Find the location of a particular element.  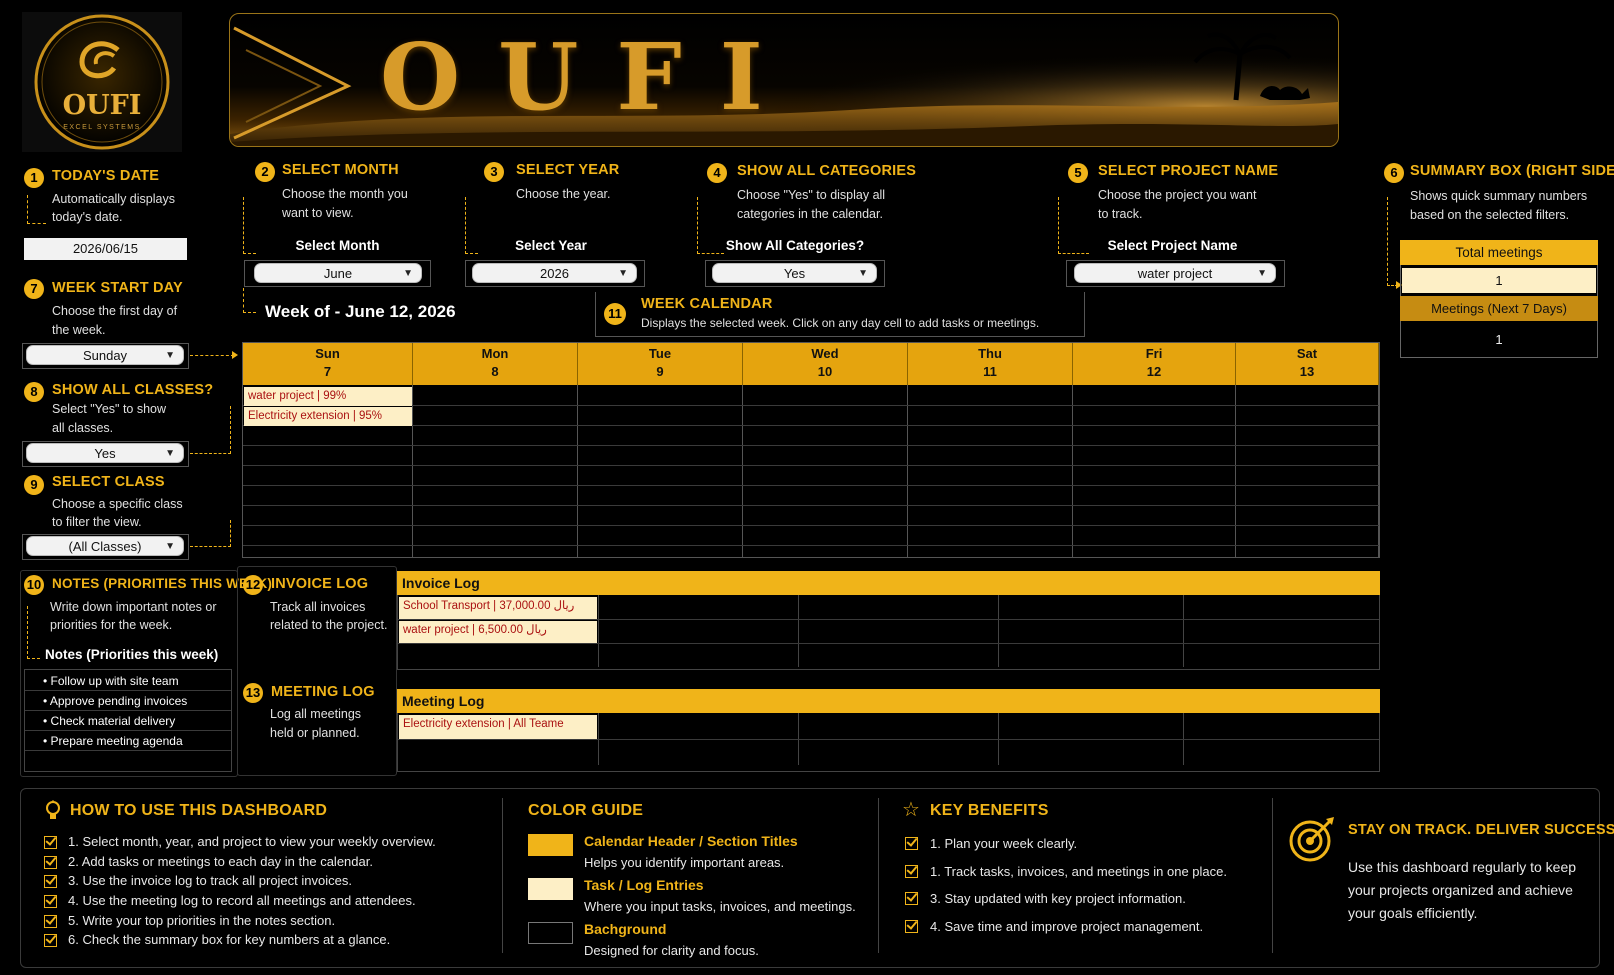

banner-title: OUFI is located at coordinates (590, 77).